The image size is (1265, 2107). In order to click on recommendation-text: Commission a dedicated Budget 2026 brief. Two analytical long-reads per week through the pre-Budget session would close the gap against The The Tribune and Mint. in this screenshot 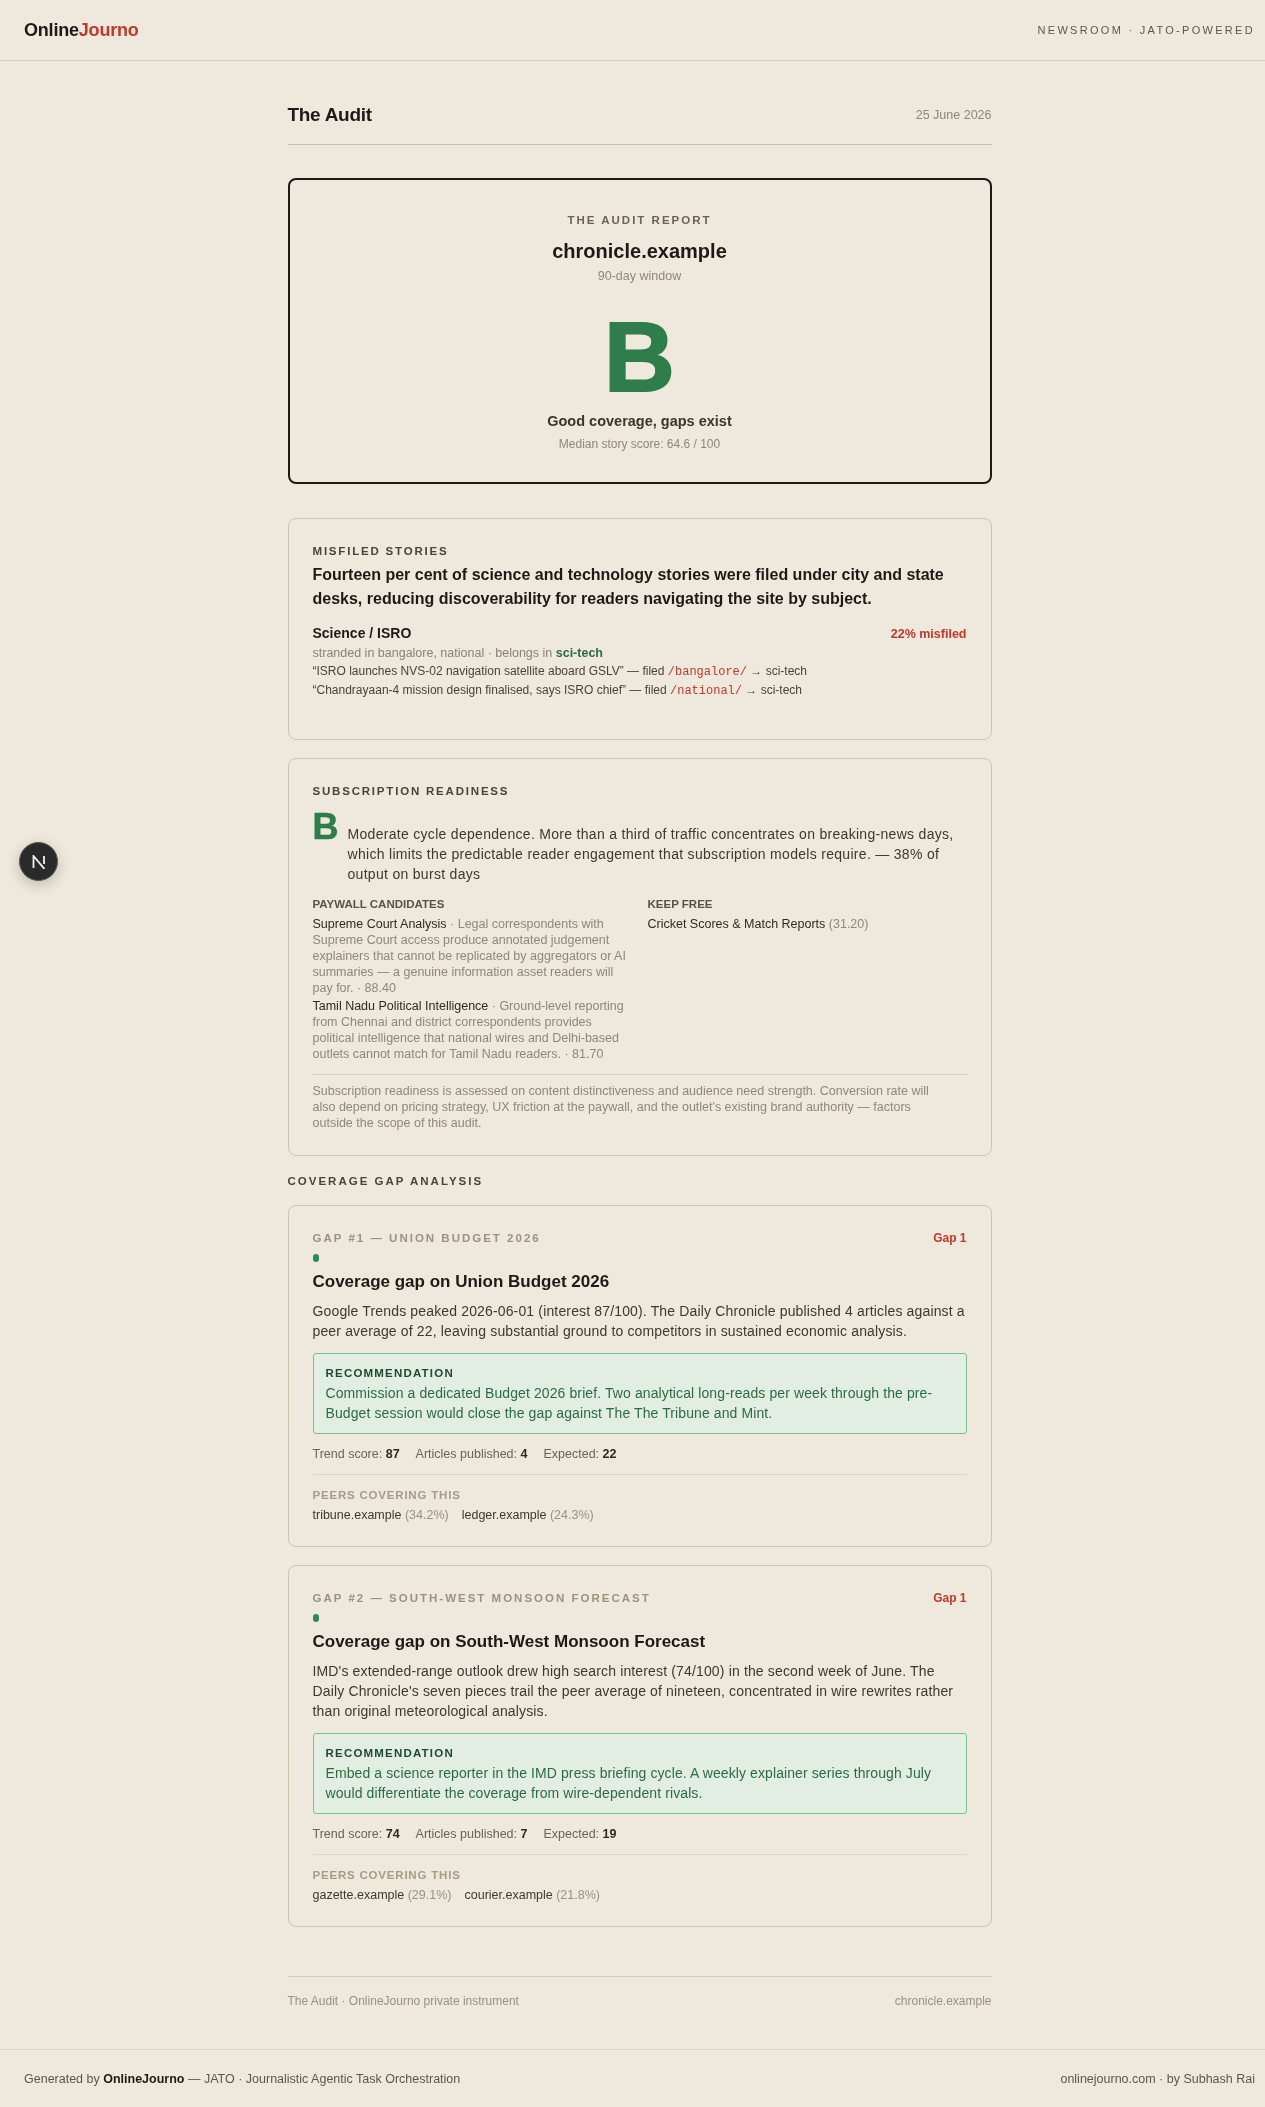, I will do `click(629, 1403)`.